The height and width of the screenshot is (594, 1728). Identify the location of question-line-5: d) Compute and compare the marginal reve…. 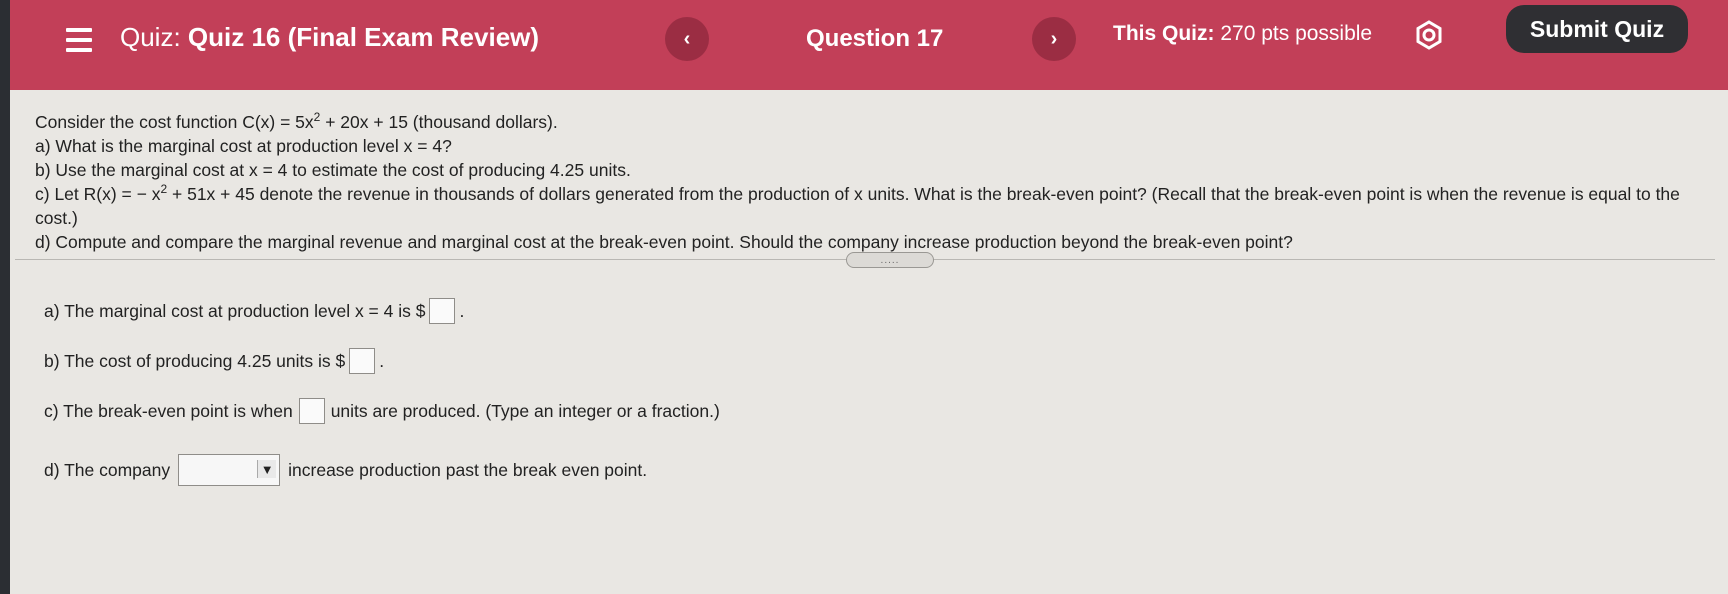
(664, 242).